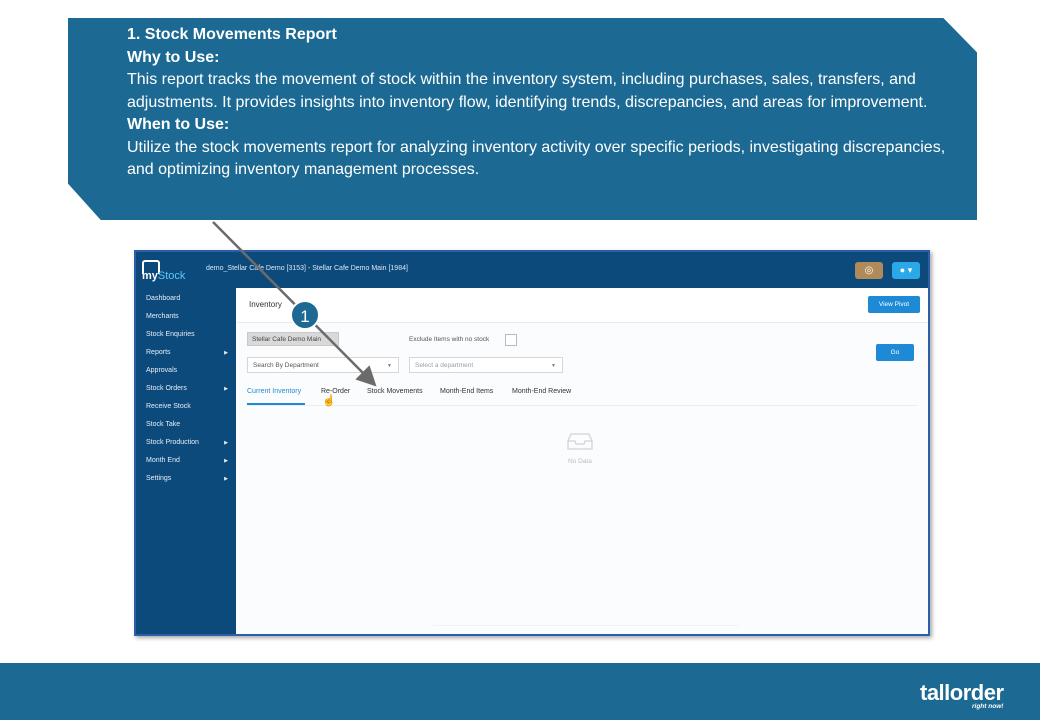  I want to click on brand-part-a: tall, so click(935, 692).